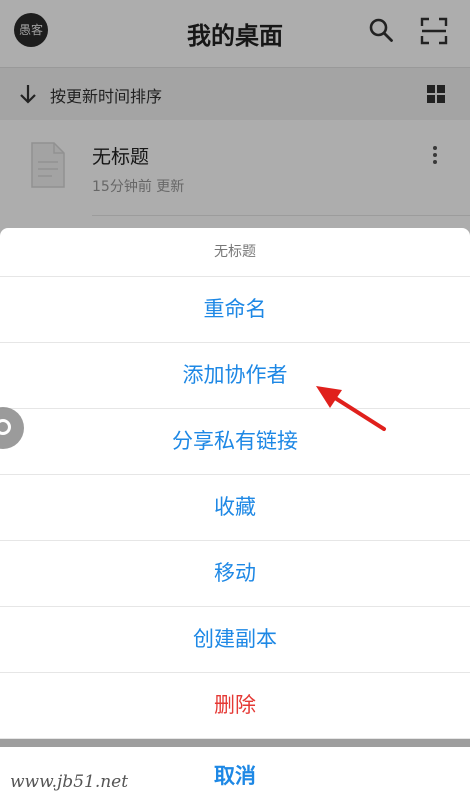 The width and height of the screenshot is (470, 800). I want to click on divider, so click(235, 743).